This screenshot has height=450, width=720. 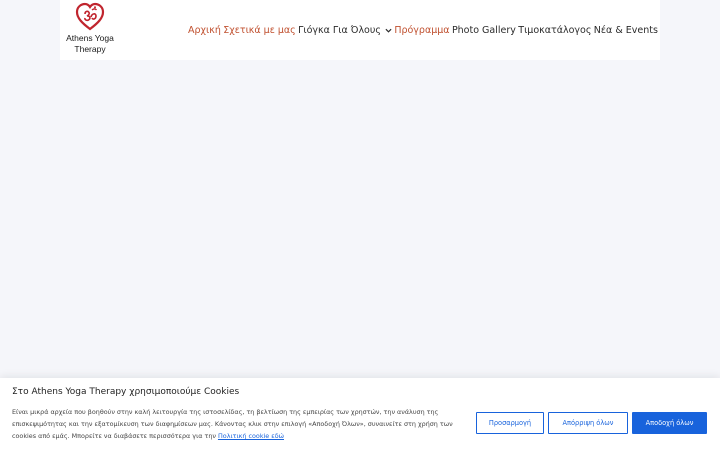 I want to click on nav-item-schedule: Πρόγραμμα, so click(x=421, y=30).